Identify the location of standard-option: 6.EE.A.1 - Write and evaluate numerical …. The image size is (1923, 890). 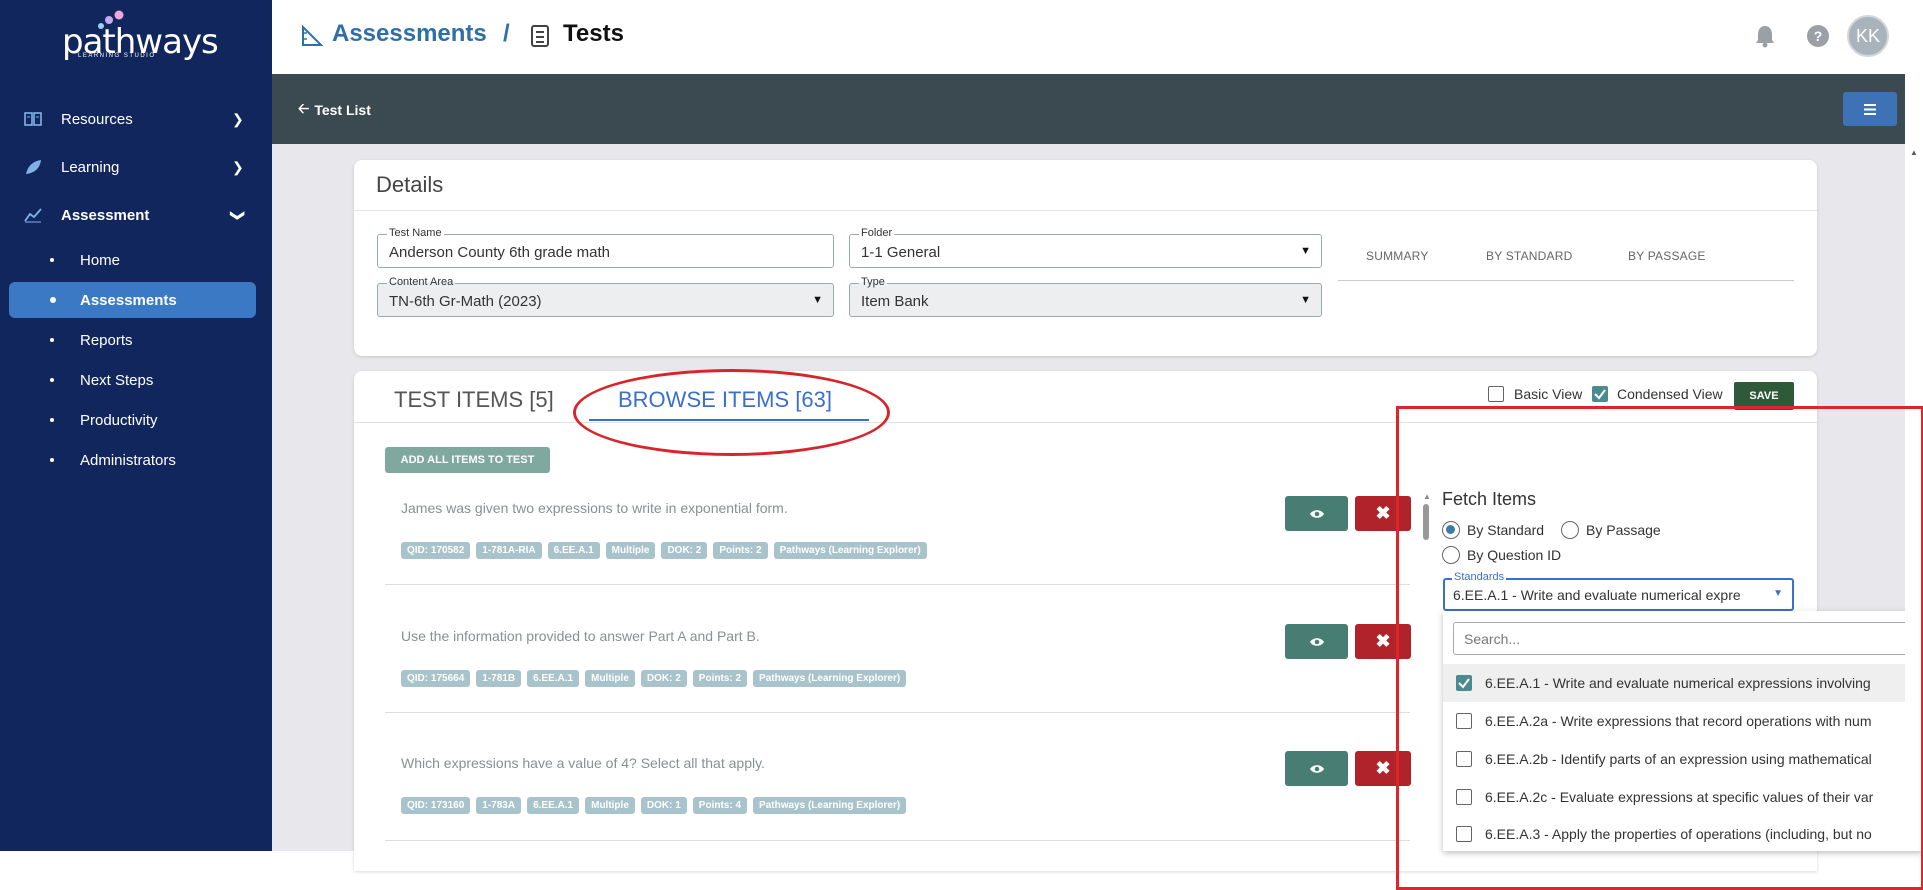
(1683, 683).